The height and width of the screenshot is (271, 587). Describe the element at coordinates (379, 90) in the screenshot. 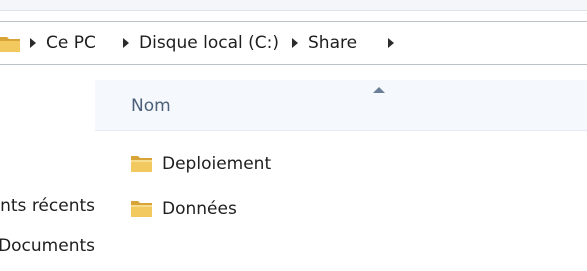

I see `sort-ascending-icon` at that location.